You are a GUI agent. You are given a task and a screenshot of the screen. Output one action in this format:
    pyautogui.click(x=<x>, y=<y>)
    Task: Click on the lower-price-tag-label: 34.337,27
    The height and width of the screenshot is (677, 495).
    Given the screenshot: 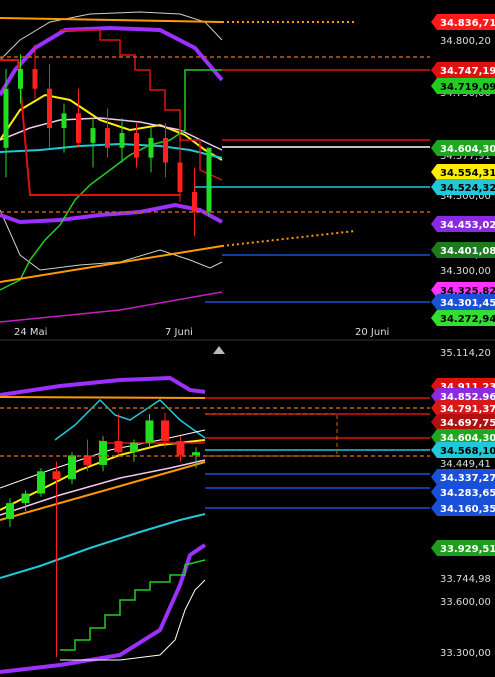 What is the action you would take?
    pyautogui.click(x=467, y=478)
    